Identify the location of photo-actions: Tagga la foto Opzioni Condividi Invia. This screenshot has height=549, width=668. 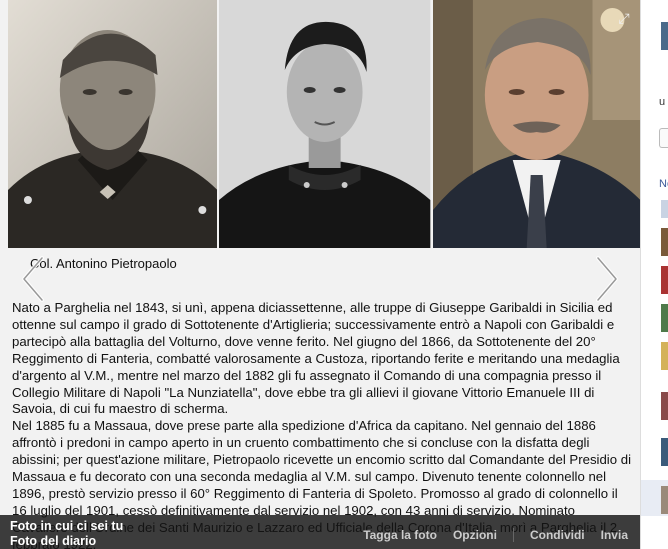
(487, 535).